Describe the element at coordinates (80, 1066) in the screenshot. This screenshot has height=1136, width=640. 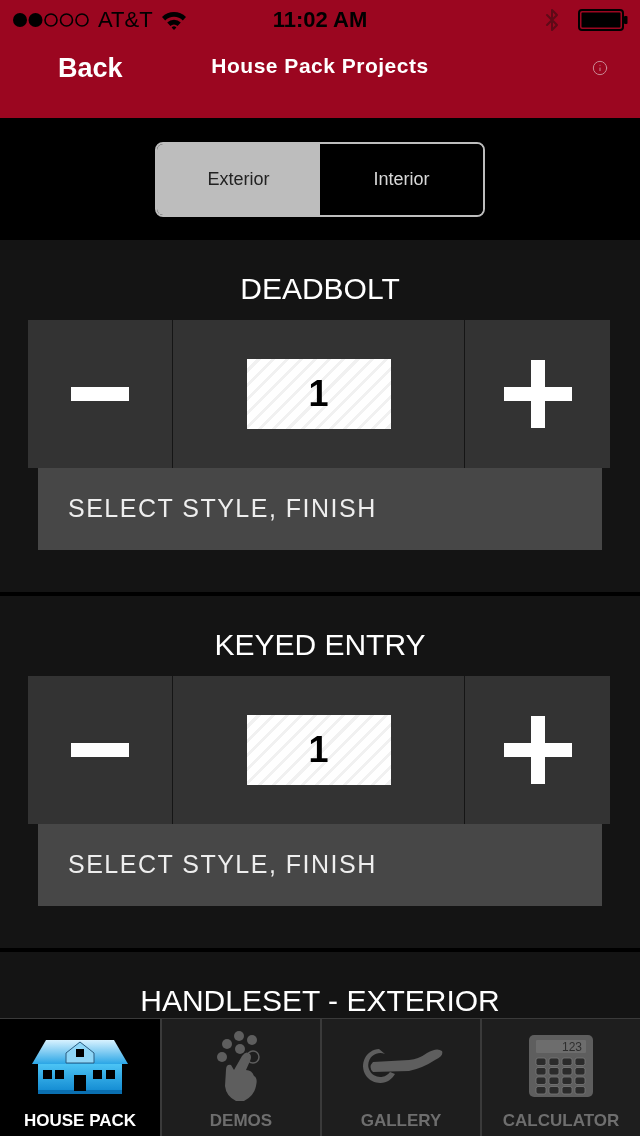
I see `house-icon` at that location.